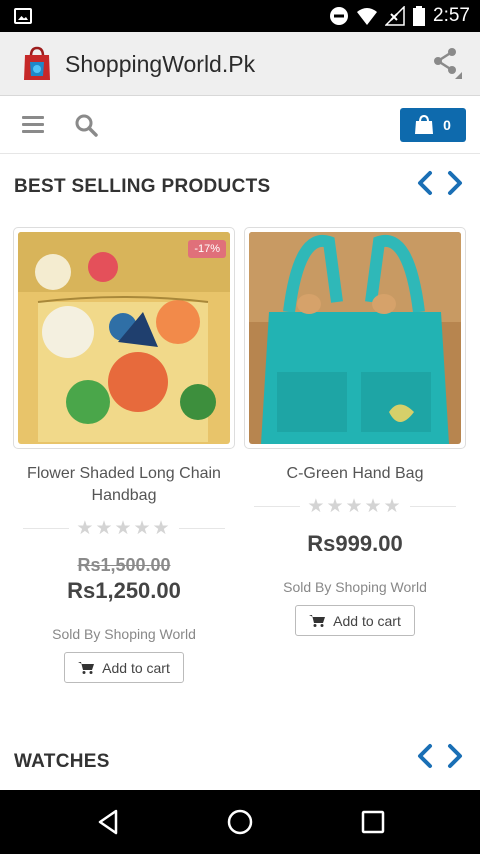  I want to click on section-title-watches: WATCHES, so click(62, 761).